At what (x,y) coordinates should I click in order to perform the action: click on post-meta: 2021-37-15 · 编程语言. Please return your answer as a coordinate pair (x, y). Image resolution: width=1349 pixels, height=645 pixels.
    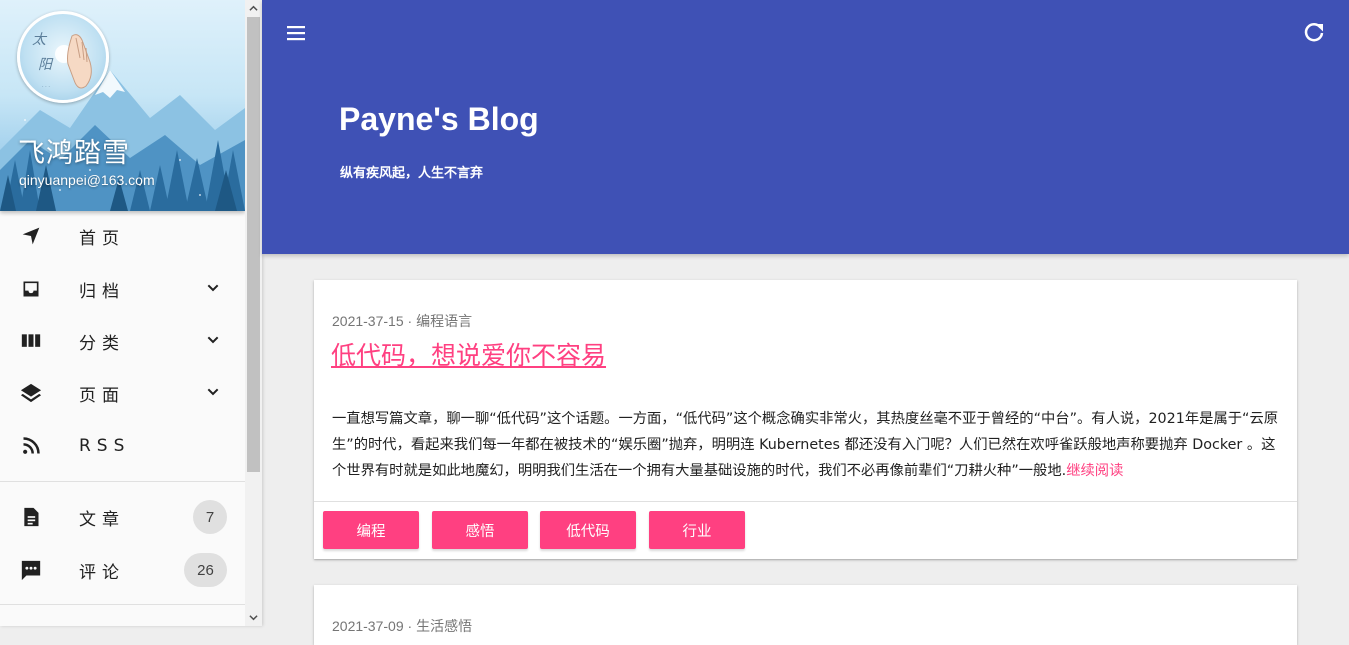
    Looking at the image, I should click on (402, 321).